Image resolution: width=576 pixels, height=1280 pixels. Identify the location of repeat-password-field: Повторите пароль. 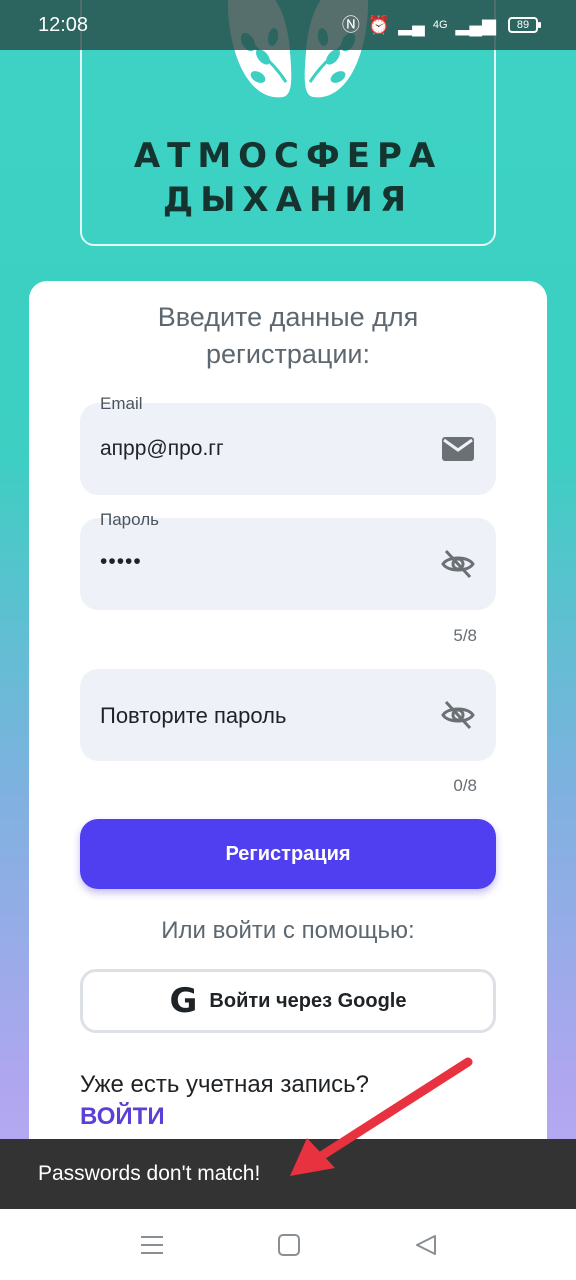
(288, 715).